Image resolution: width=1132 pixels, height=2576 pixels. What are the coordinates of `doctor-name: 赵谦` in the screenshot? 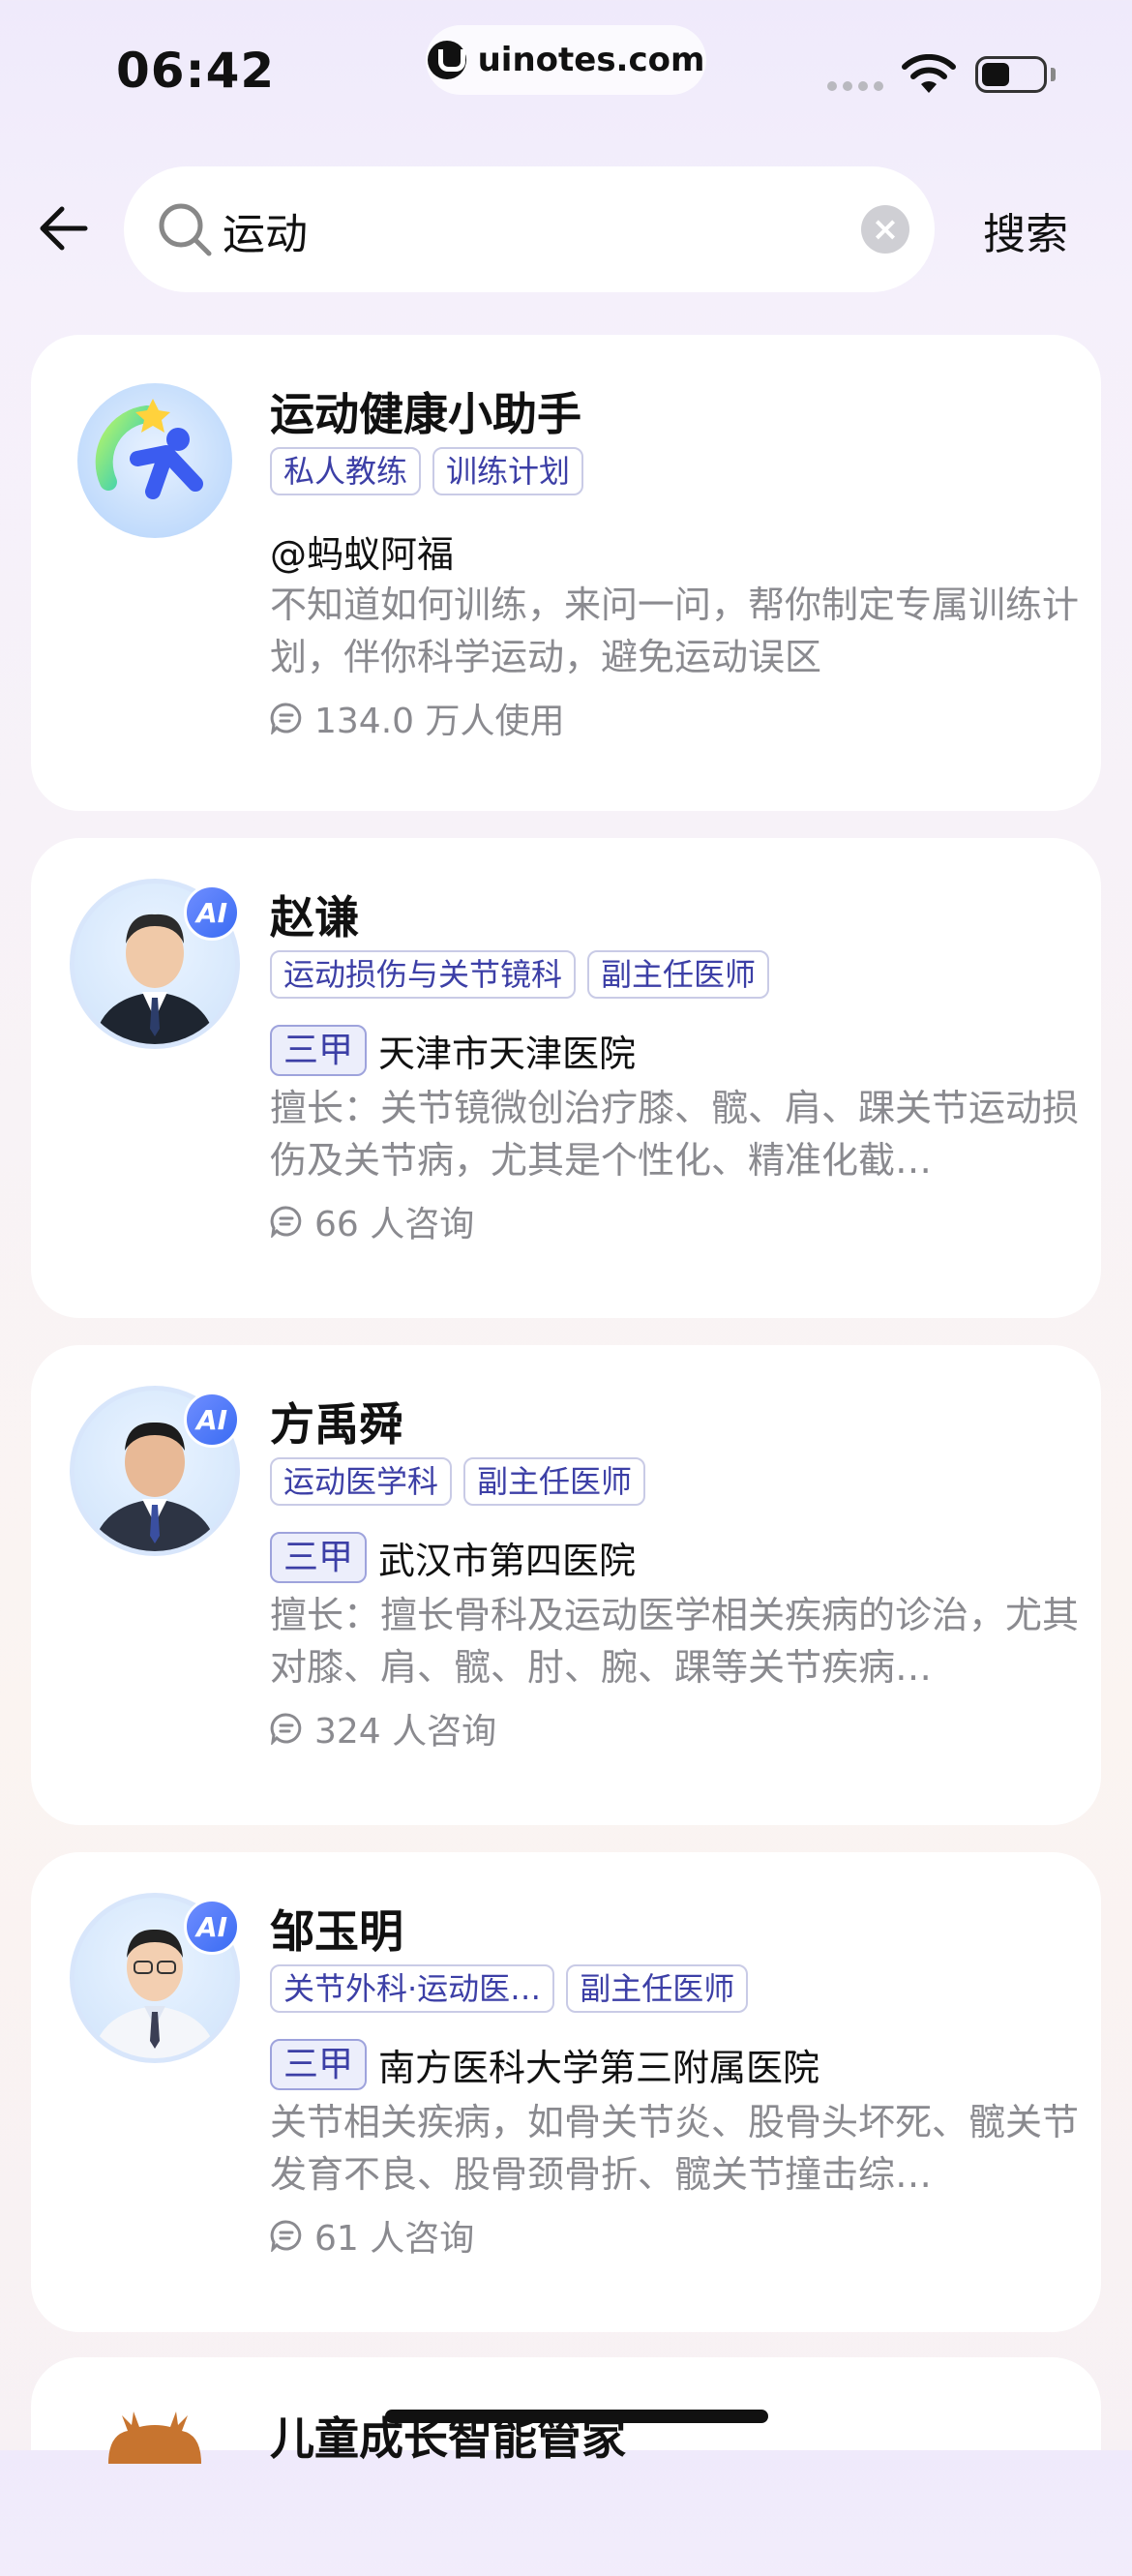 It's located at (314, 917).